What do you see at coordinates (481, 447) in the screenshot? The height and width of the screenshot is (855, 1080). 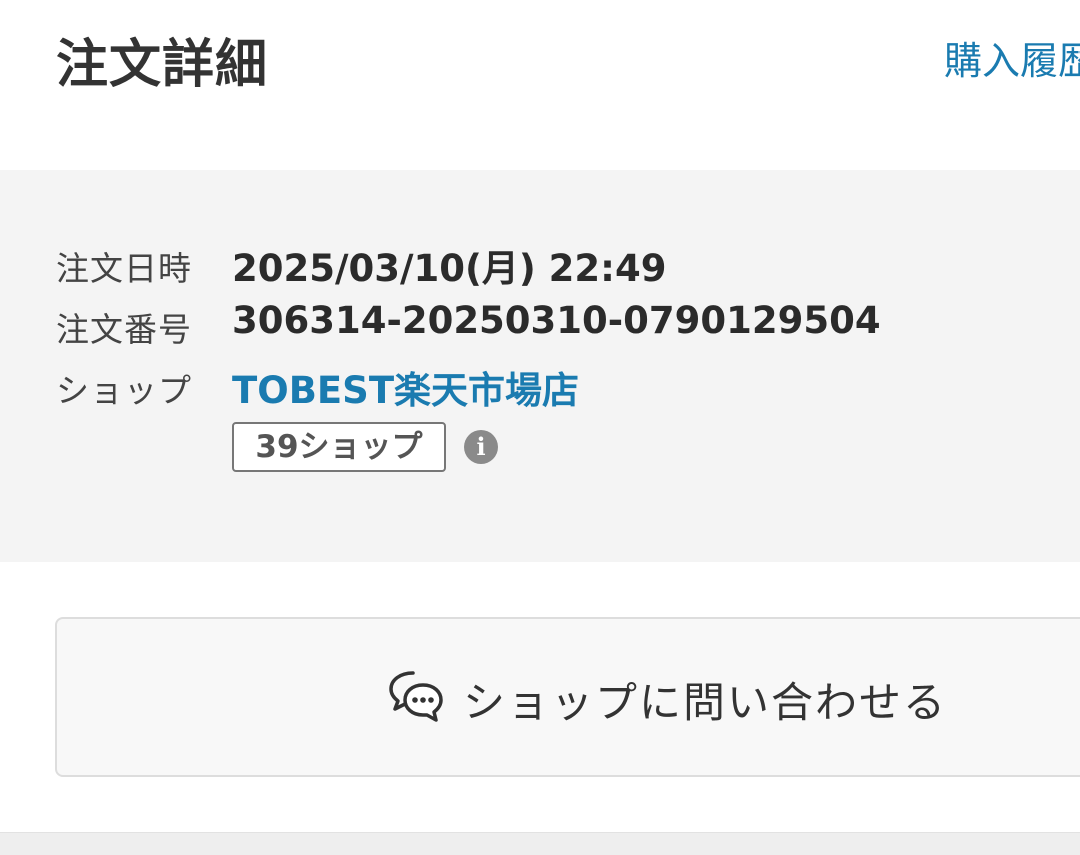 I see `info-icon: i` at bounding box center [481, 447].